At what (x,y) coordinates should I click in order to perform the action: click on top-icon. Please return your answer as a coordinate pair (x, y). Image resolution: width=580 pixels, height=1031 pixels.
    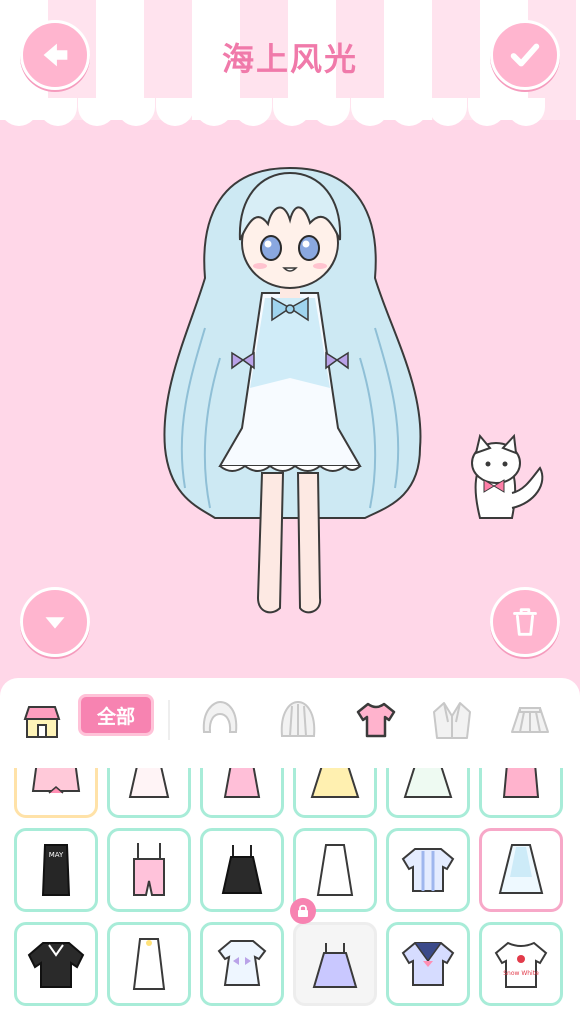
    Looking at the image, I should click on (376, 720).